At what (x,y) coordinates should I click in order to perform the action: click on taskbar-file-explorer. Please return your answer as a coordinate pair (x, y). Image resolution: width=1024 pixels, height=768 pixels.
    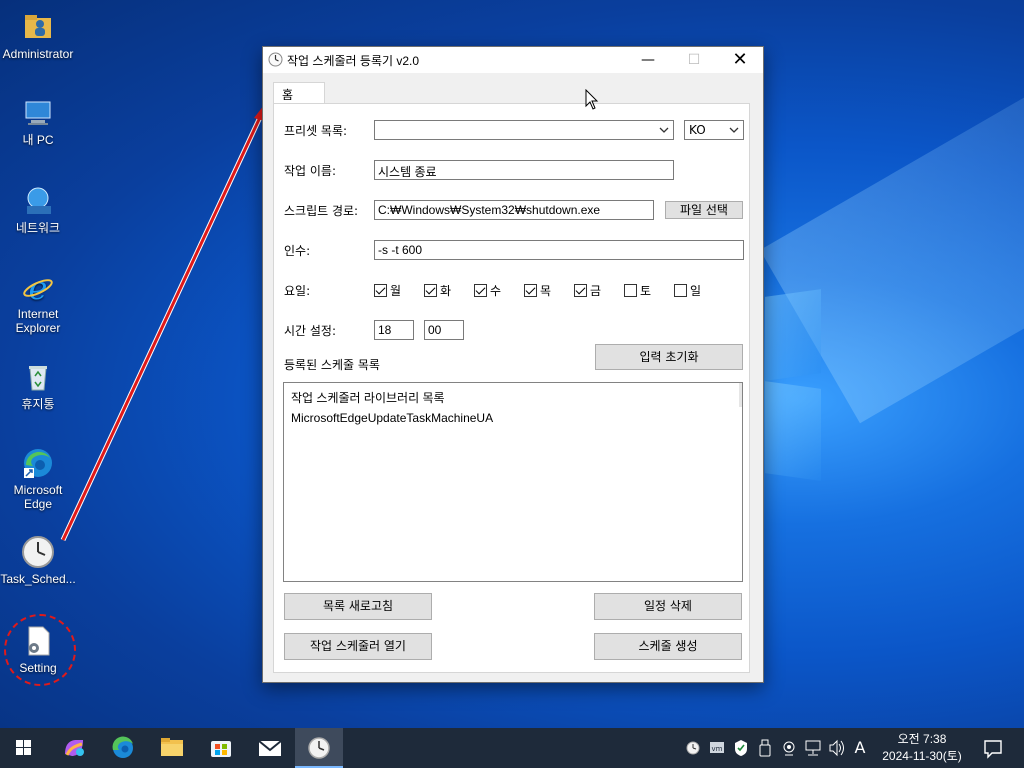
    Looking at the image, I should click on (172, 748).